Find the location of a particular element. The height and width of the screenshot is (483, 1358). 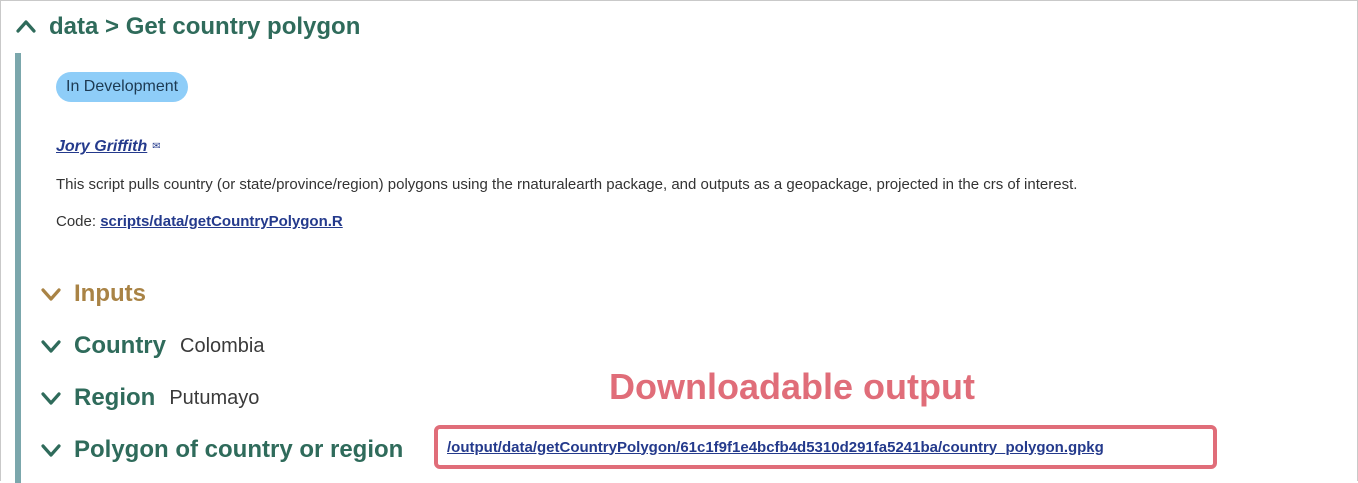

section-polygon: Polygon of country or region is located at coordinates (221, 450).